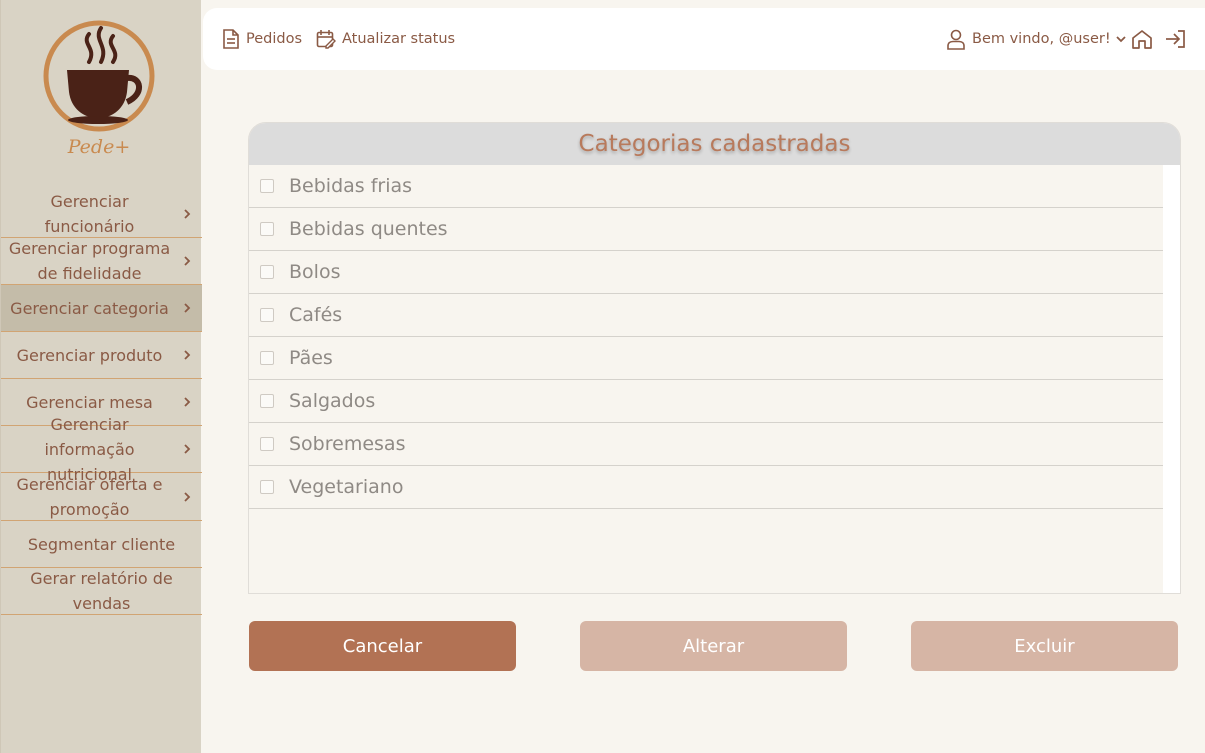 The width and height of the screenshot is (1205, 753). I want to click on category-label: Sobremesas, so click(347, 444).